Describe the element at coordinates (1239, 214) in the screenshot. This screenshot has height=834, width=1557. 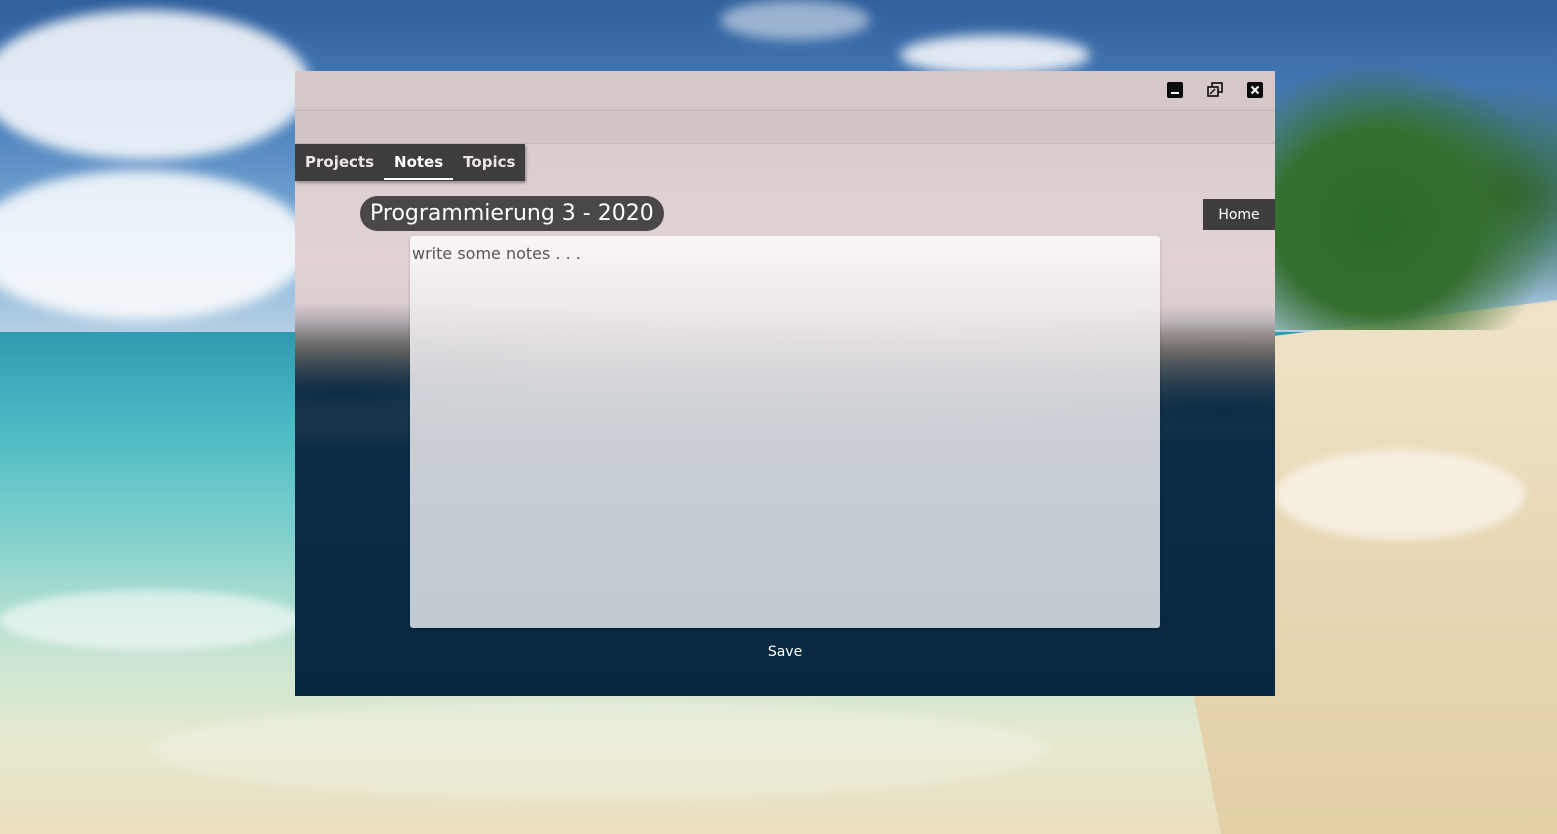
I see `home-button: Home` at that location.